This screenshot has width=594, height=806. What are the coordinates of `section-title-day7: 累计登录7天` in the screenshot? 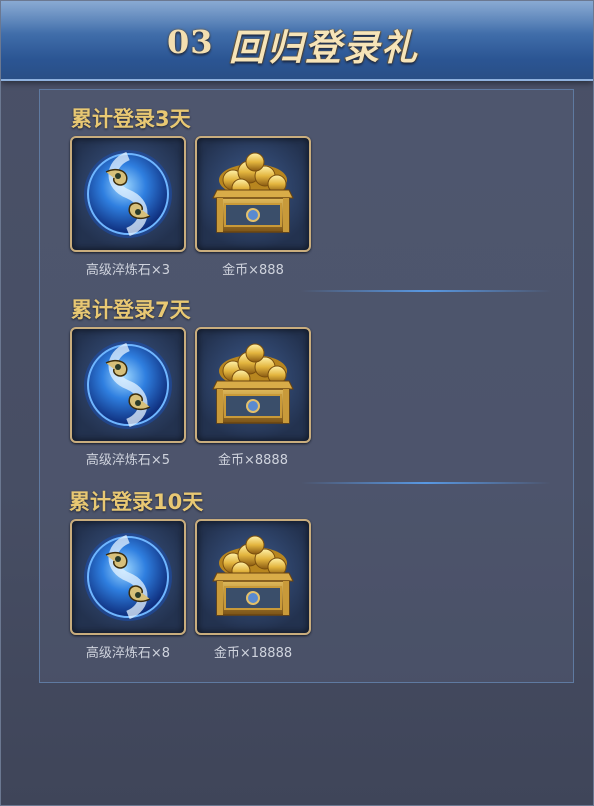 It's located at (131, 310).